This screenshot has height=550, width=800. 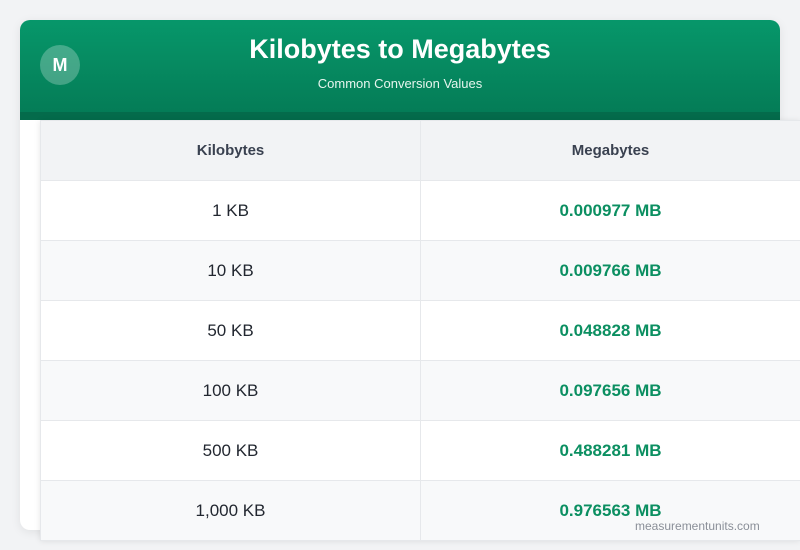 I want to click on megabytes-cell: 0.097656 MB, so click(x=610, y=390).